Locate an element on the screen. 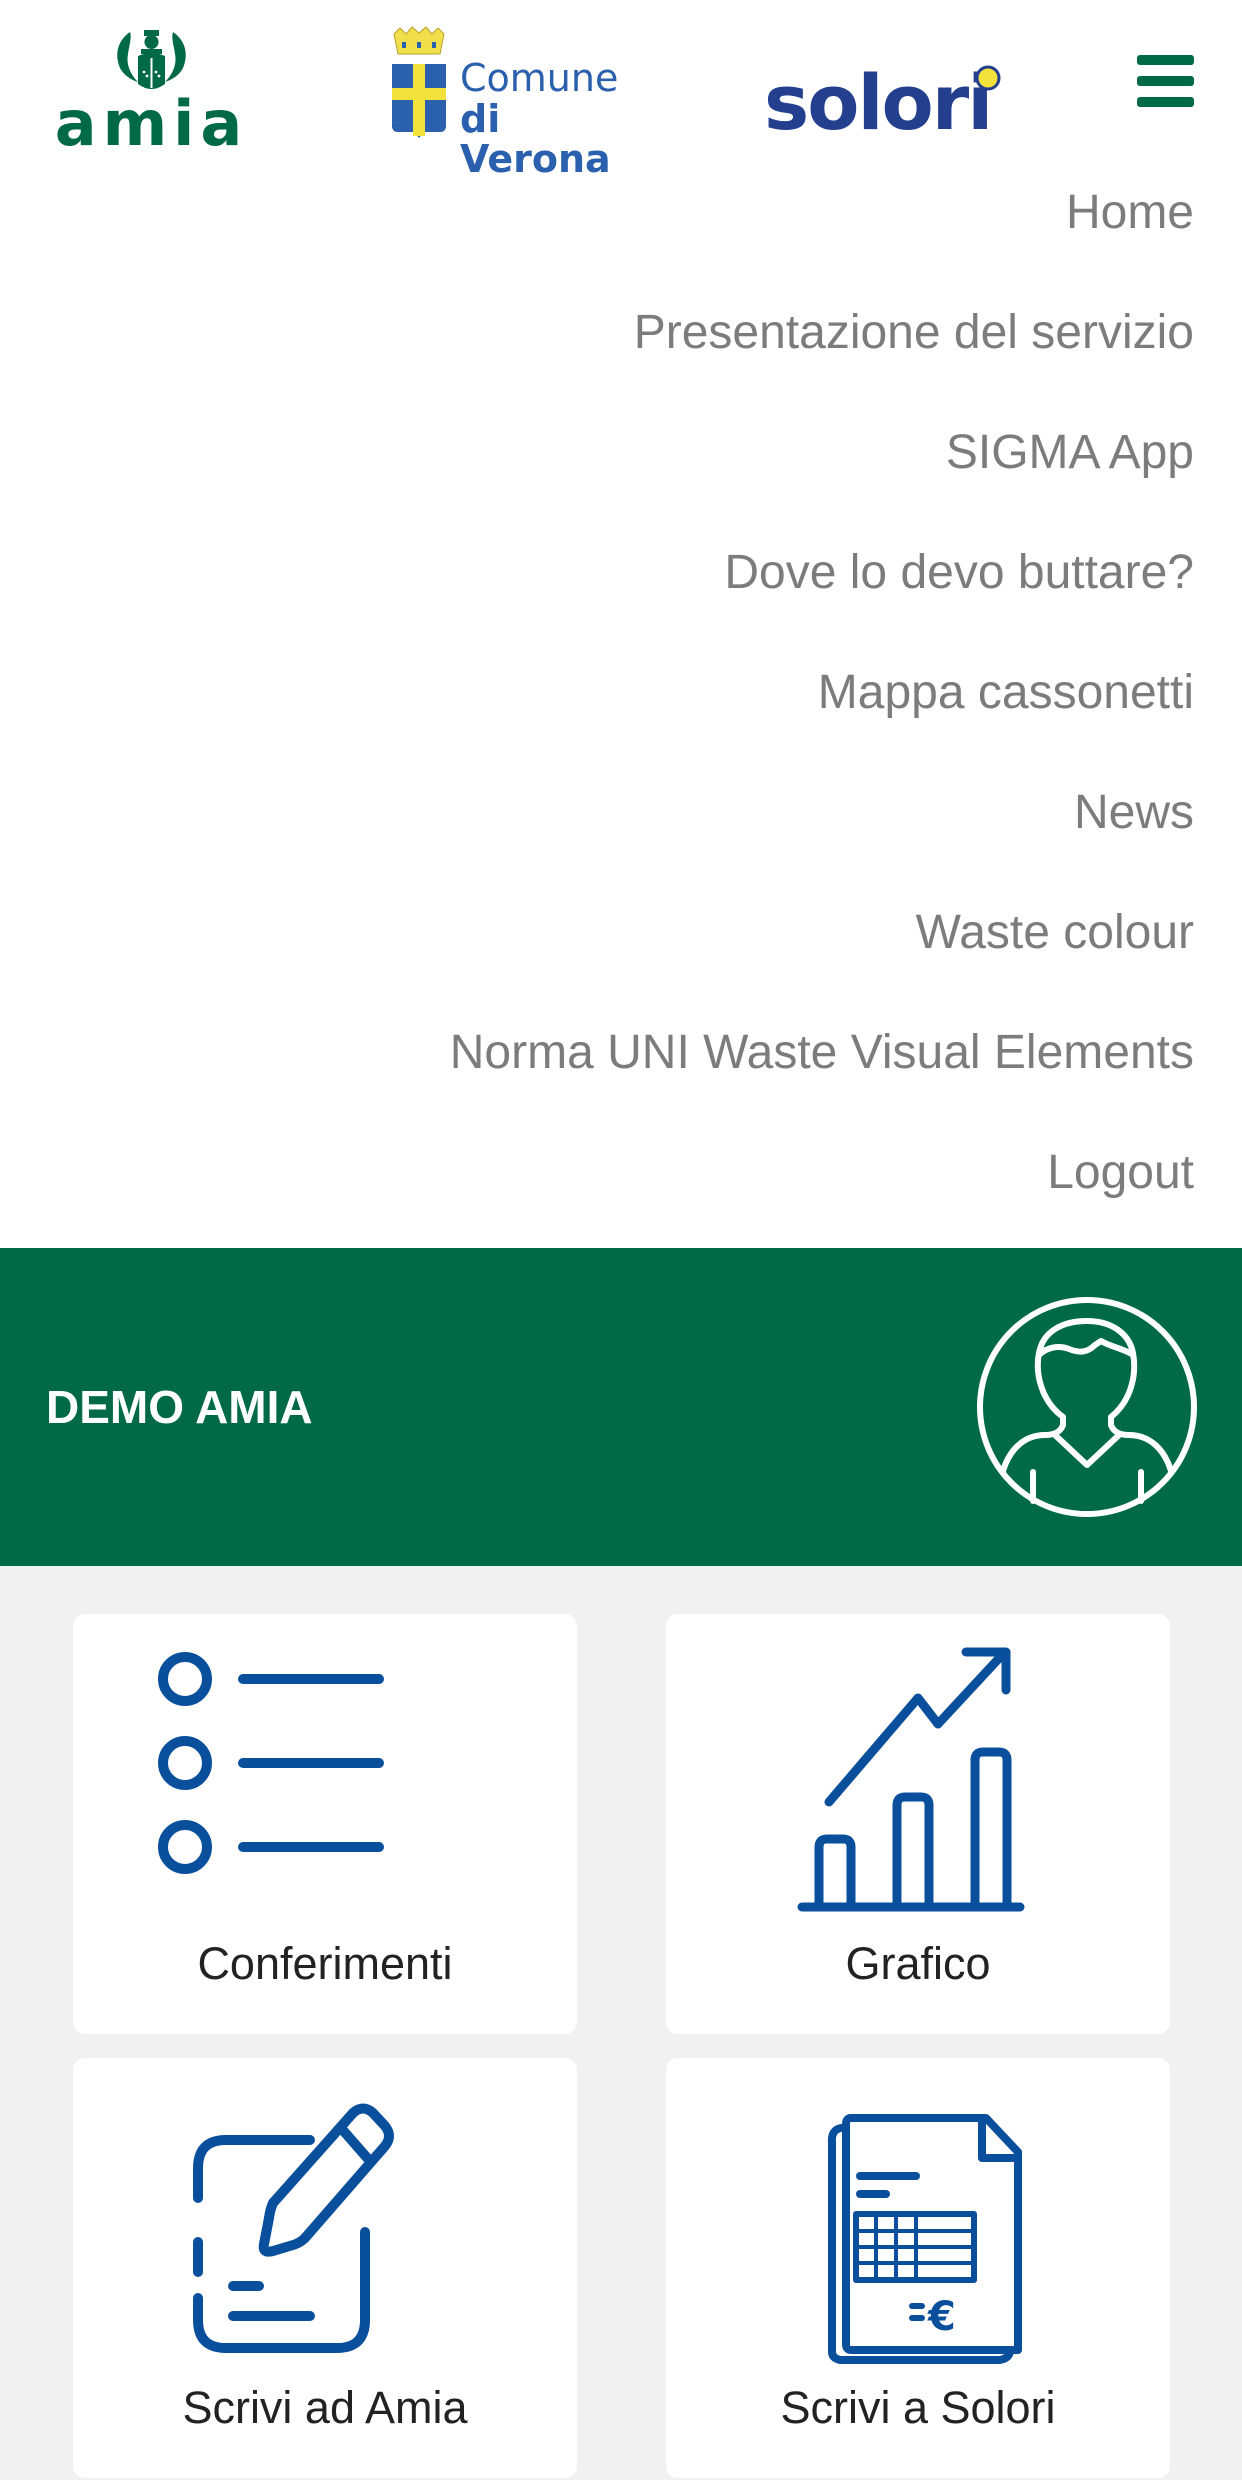 This screenshot has width=1242, height=2480. tile-grafico: Grafico is located at coordinates (918, 1824).